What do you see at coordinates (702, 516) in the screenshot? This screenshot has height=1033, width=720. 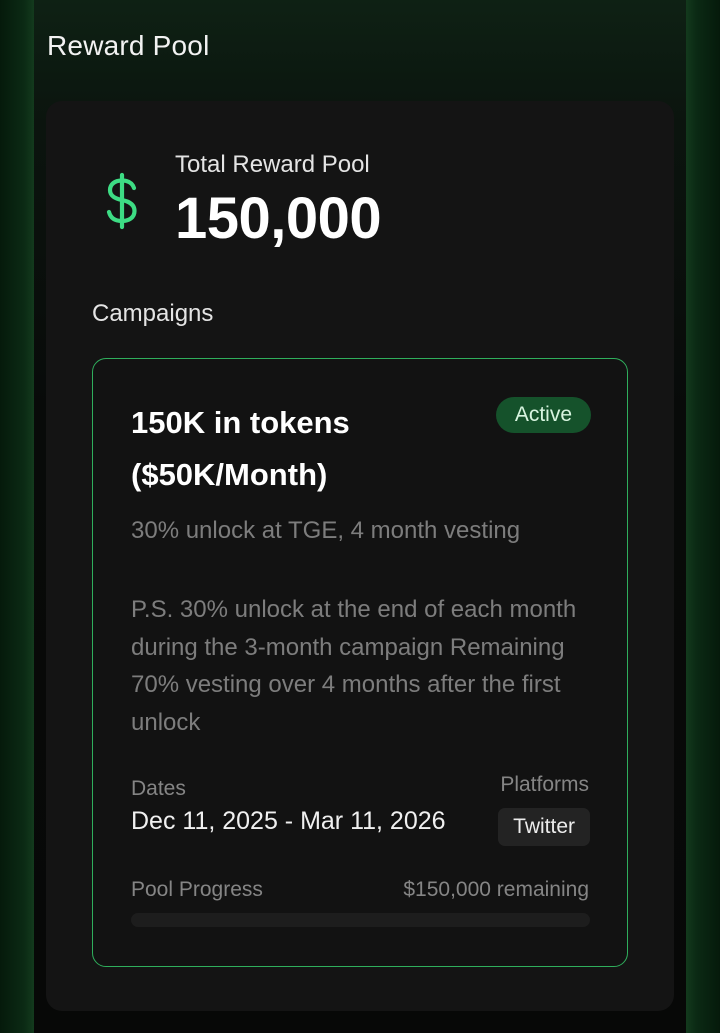 I see `right-edge-glow` at bounding box center [702, 516].